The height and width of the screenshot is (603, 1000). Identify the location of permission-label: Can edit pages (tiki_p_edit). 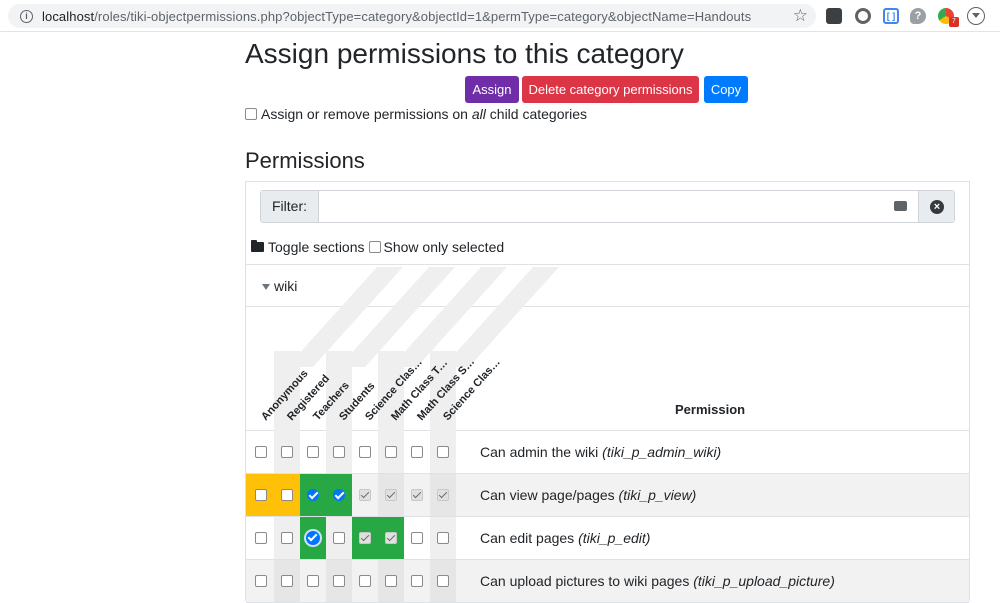
(565, 538).